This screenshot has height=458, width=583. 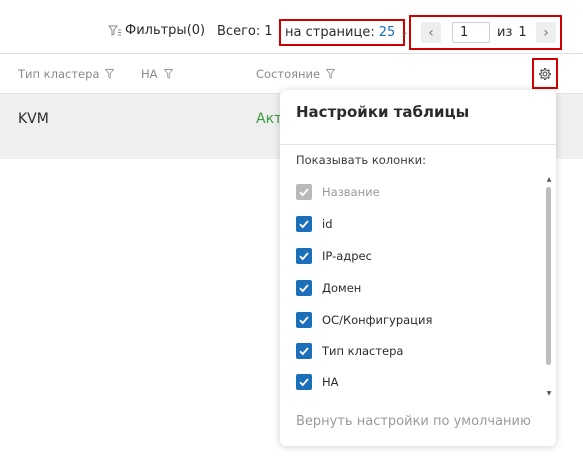 I want to click on gear-icon, so click(x=545, y=74).